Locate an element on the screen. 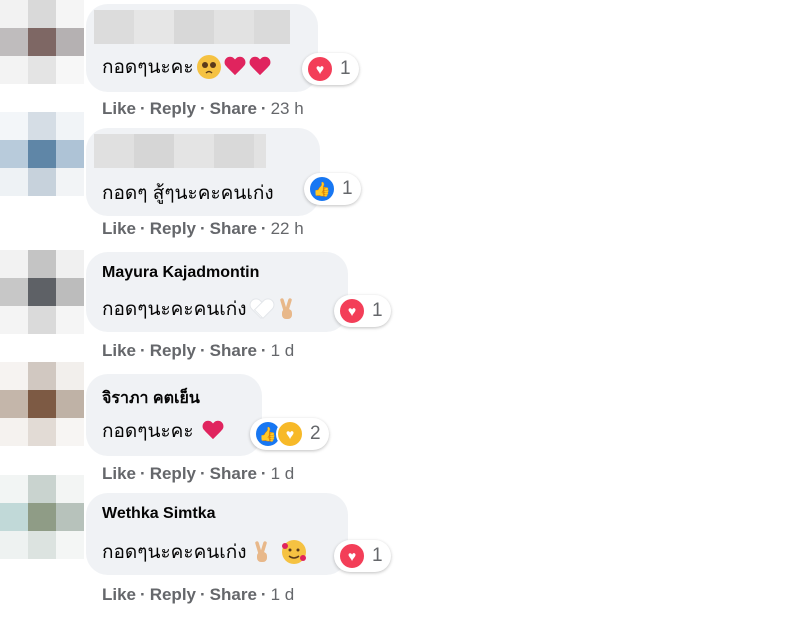  author-name: Wethka Simtka is located at coordinates (159, 514).